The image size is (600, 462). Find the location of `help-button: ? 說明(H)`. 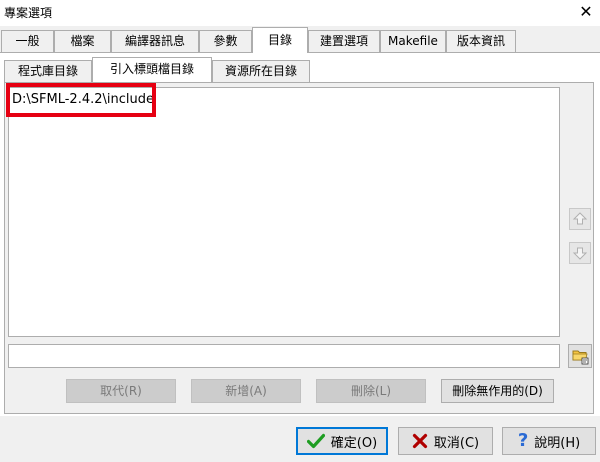

help-button: ? 說明(H) is located at coordinates (549, 441).